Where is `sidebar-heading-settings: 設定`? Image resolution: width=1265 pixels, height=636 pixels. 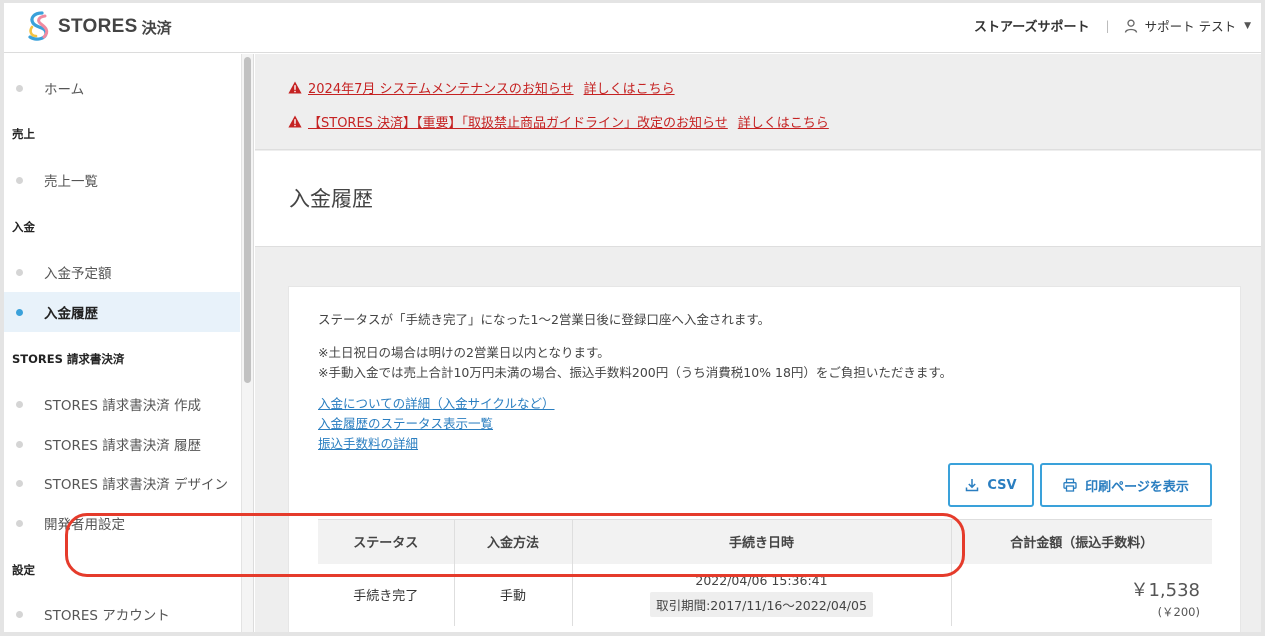 sidebar-heading-settings: 設定 is located at coordinates (23, 570).